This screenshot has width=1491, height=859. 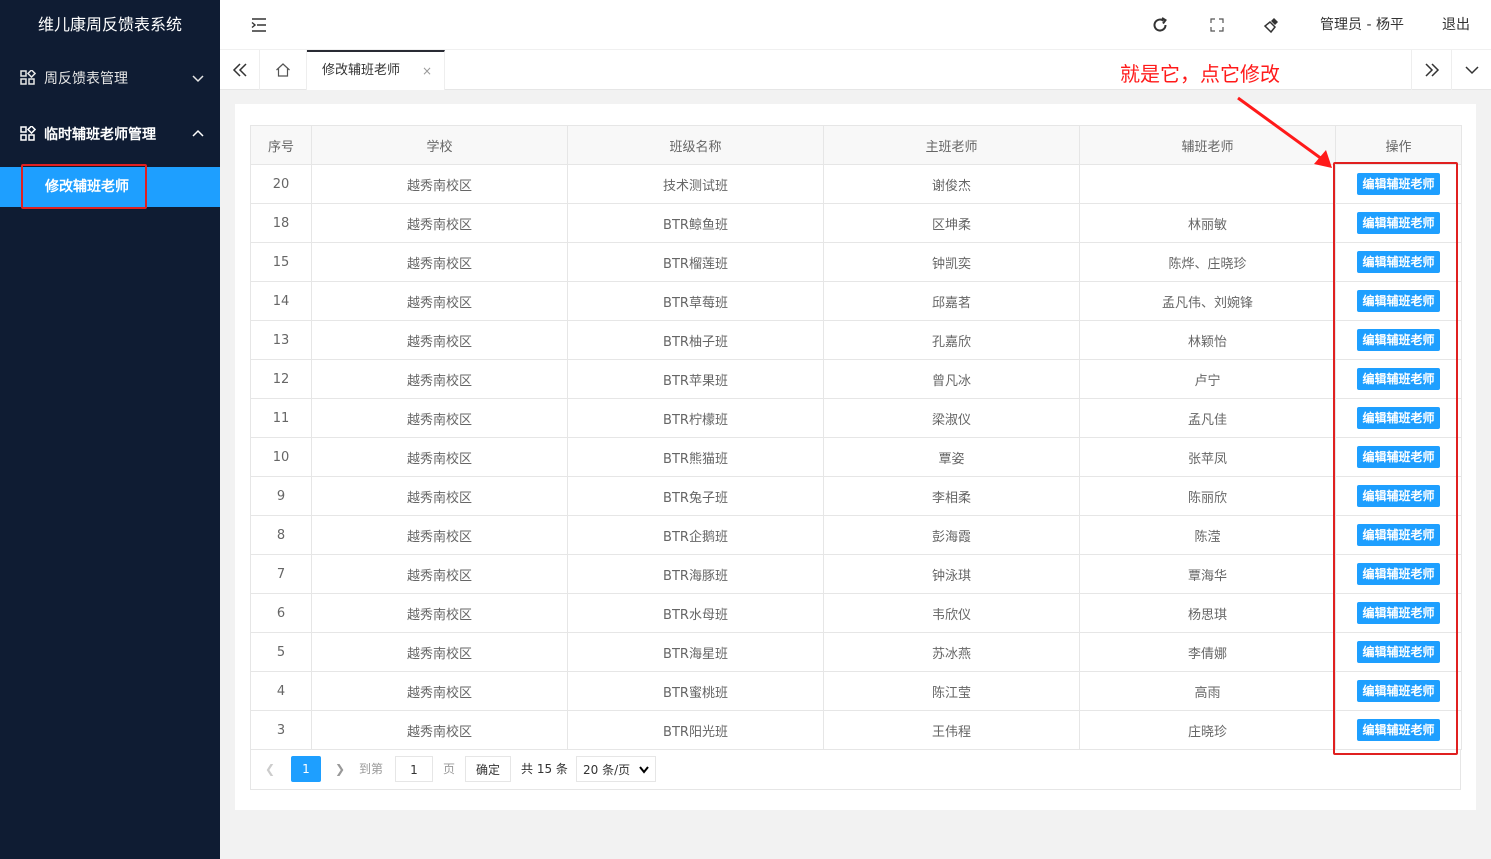 What do you see at coordinates (695, 457) in the screenshot?
I see `cell-class: BTR熊猫班` at bounding box center [695, 457].